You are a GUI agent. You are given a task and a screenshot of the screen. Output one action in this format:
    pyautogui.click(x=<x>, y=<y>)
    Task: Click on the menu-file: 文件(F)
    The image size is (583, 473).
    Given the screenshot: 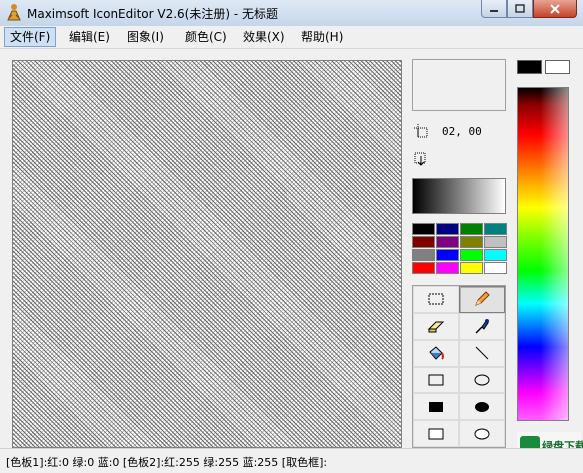 What is the action you would take?
    pyautogui.click(x=30, y=37)
    